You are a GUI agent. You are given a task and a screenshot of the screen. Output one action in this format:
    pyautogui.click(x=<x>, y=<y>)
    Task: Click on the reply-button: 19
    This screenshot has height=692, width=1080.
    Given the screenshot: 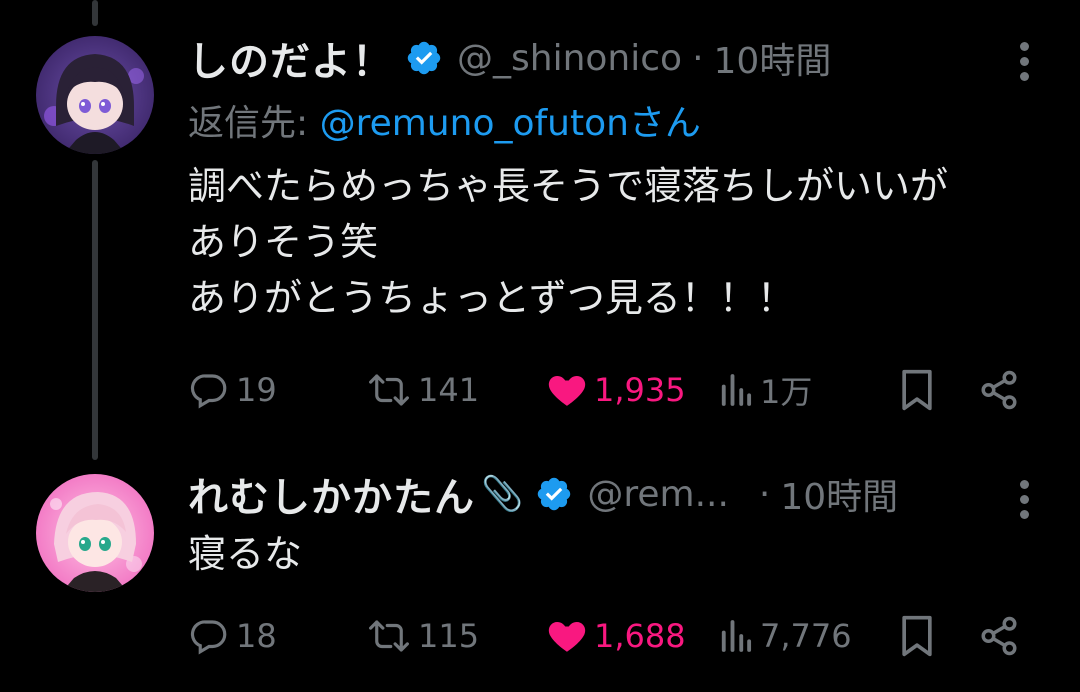 What is the action you would take?
    pyautogui.click(x=232, y=390)
    